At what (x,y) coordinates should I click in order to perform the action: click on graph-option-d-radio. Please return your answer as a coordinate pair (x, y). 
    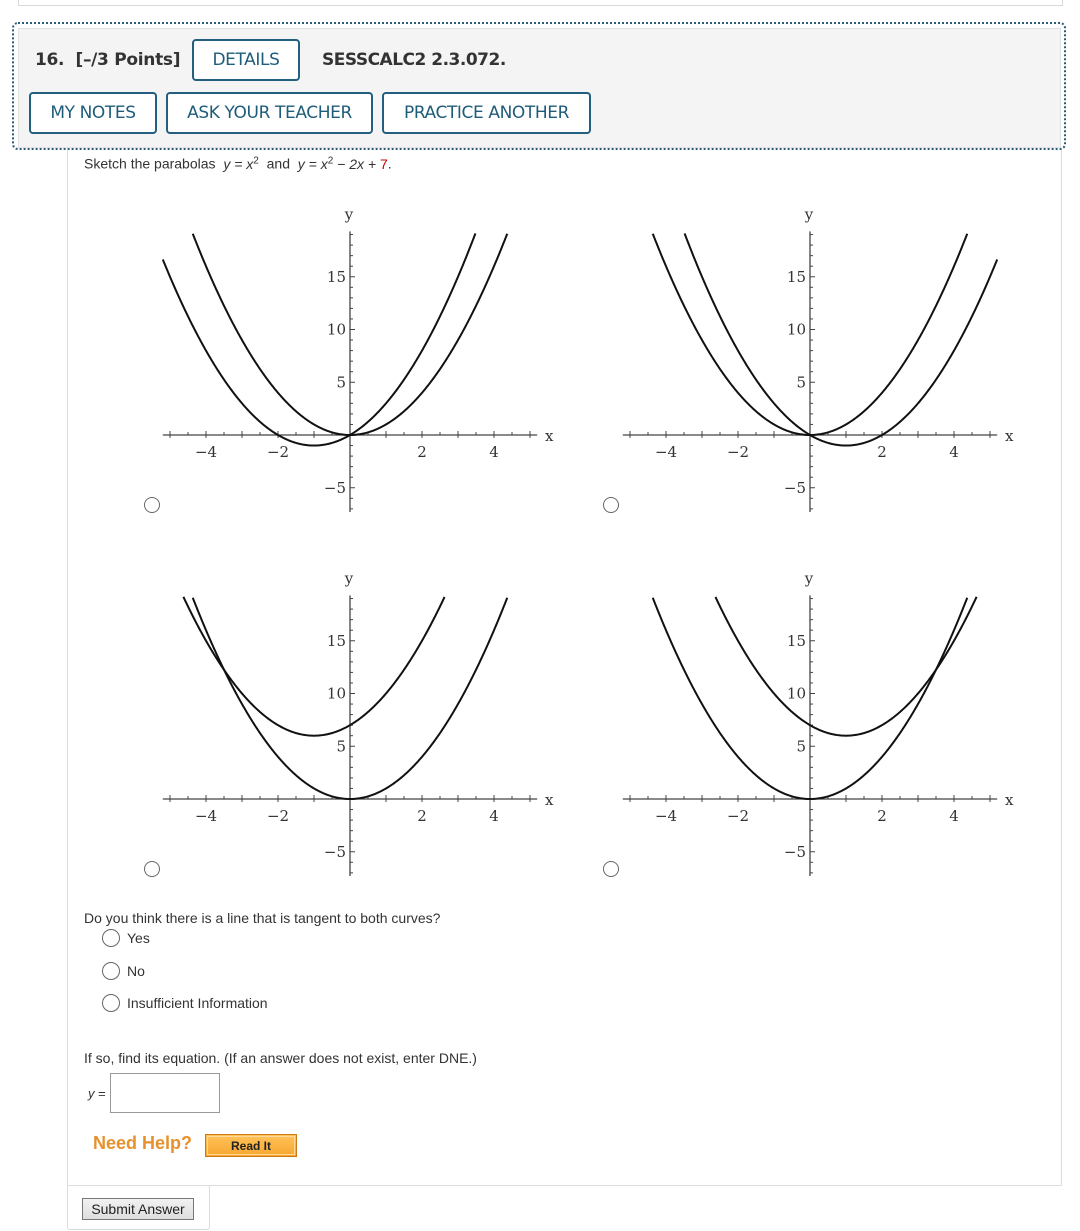
    Looking at the image, I should click on (611, 869).